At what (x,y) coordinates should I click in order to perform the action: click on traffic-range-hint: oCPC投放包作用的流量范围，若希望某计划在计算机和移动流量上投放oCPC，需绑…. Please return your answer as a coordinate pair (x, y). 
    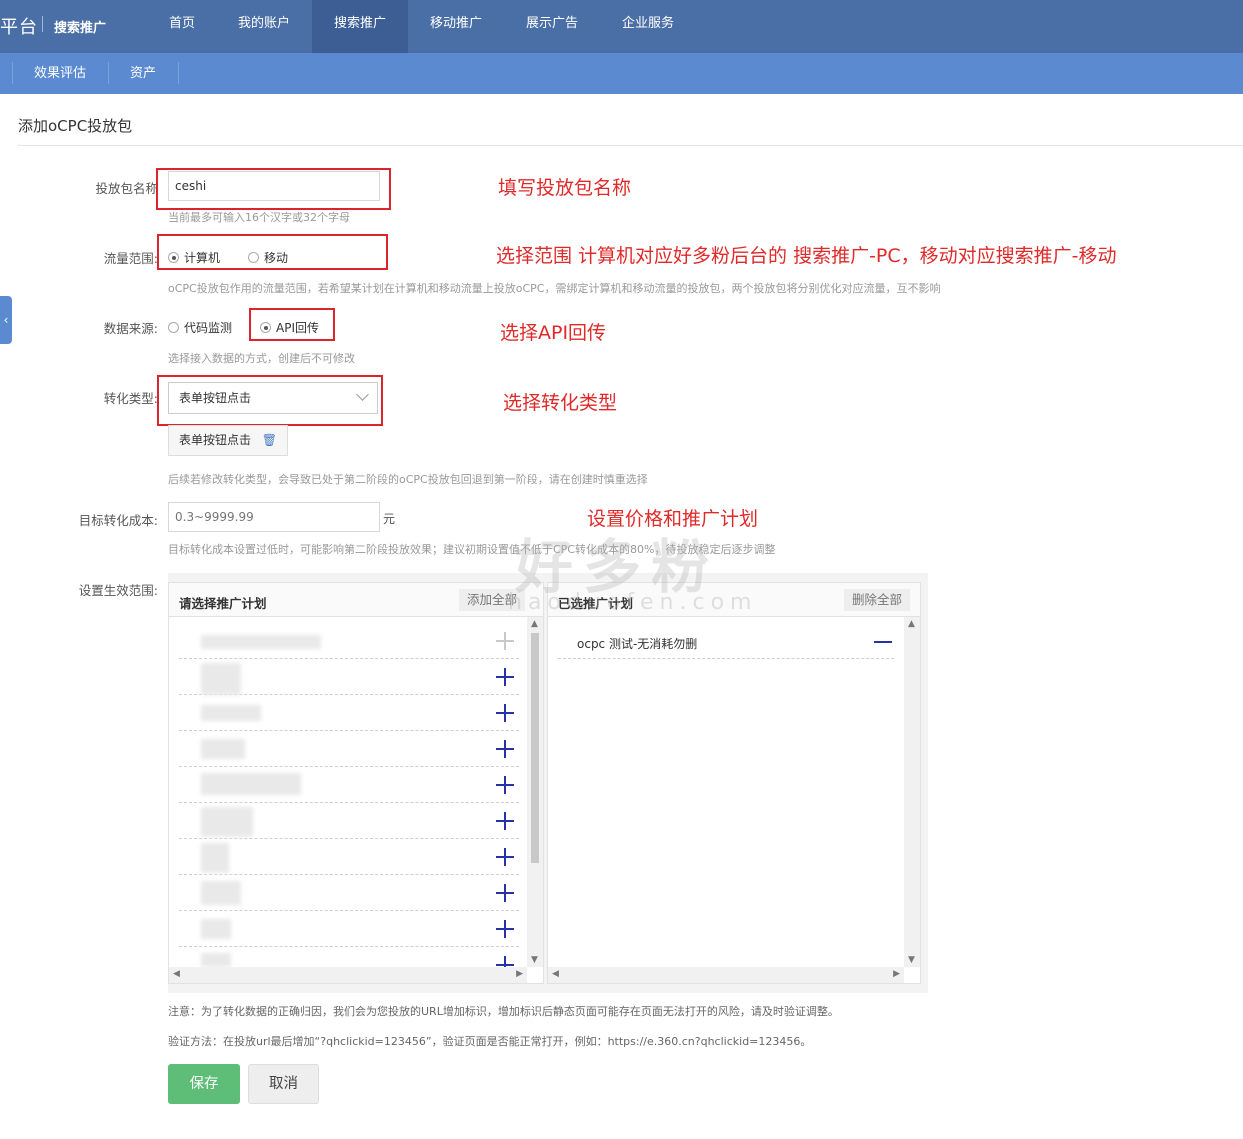
    Looking at the image, I should click on (554, 288).